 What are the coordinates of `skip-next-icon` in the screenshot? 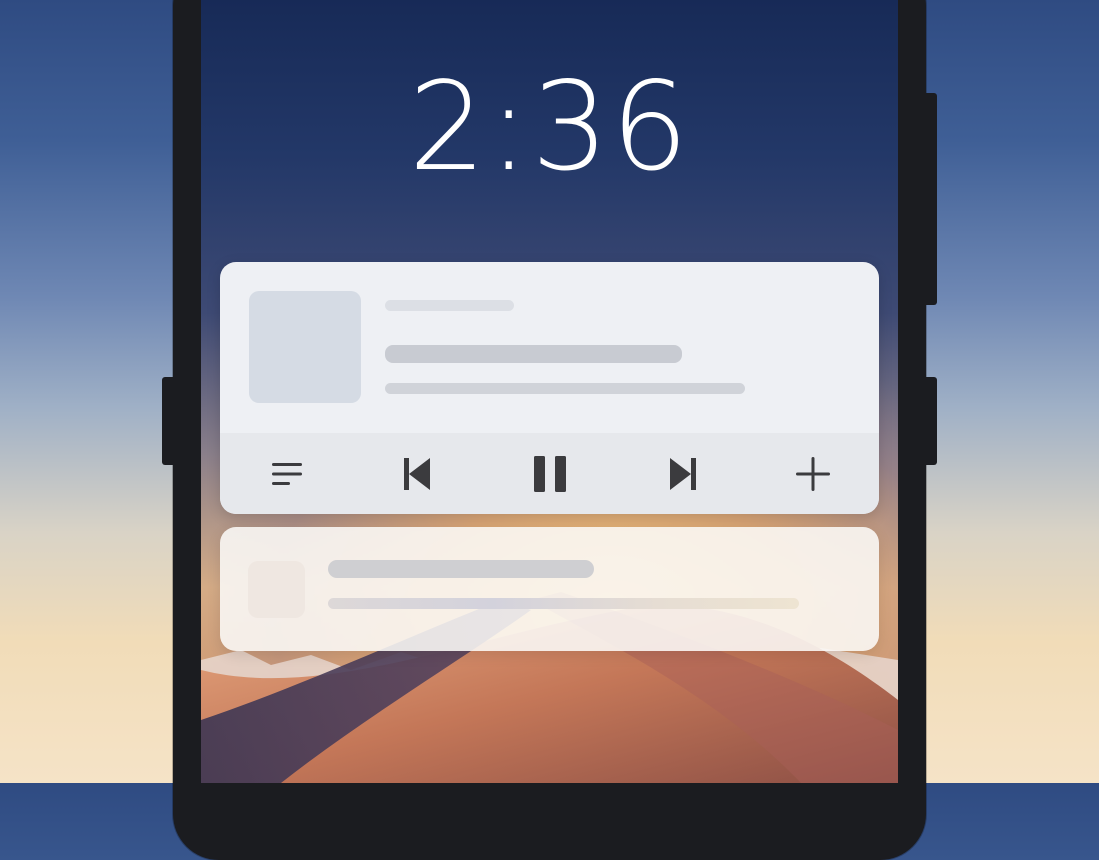 It's located at (683, 474).